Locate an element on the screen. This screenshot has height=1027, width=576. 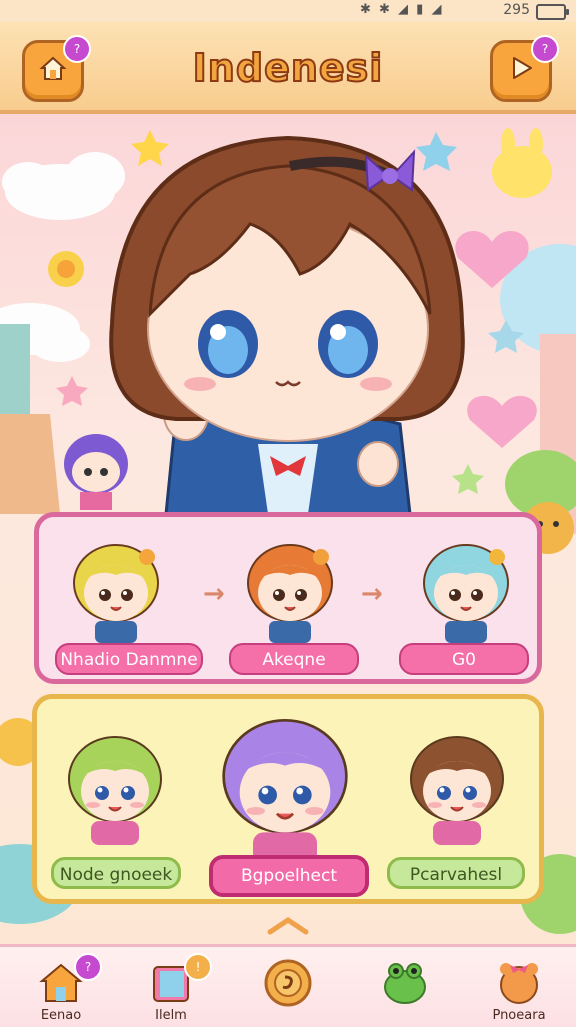
nav-item-ilelm: ! Ilelm is located at coordinates (171, 987).